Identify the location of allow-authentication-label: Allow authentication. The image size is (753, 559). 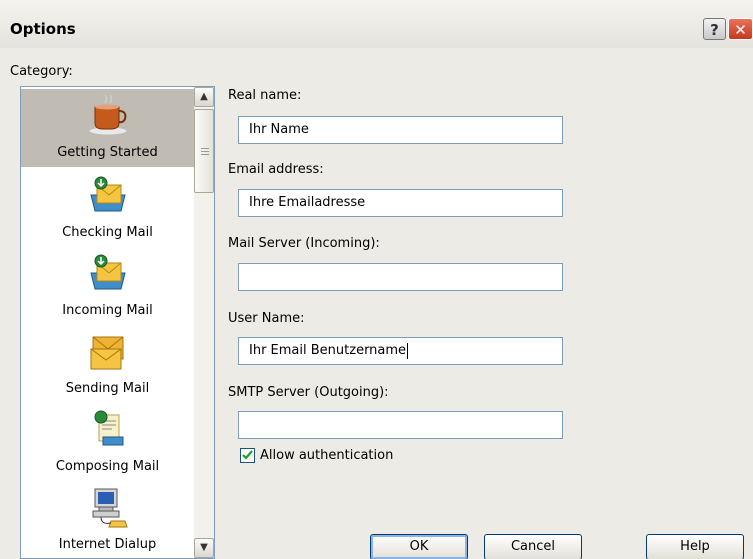
(327, 455).